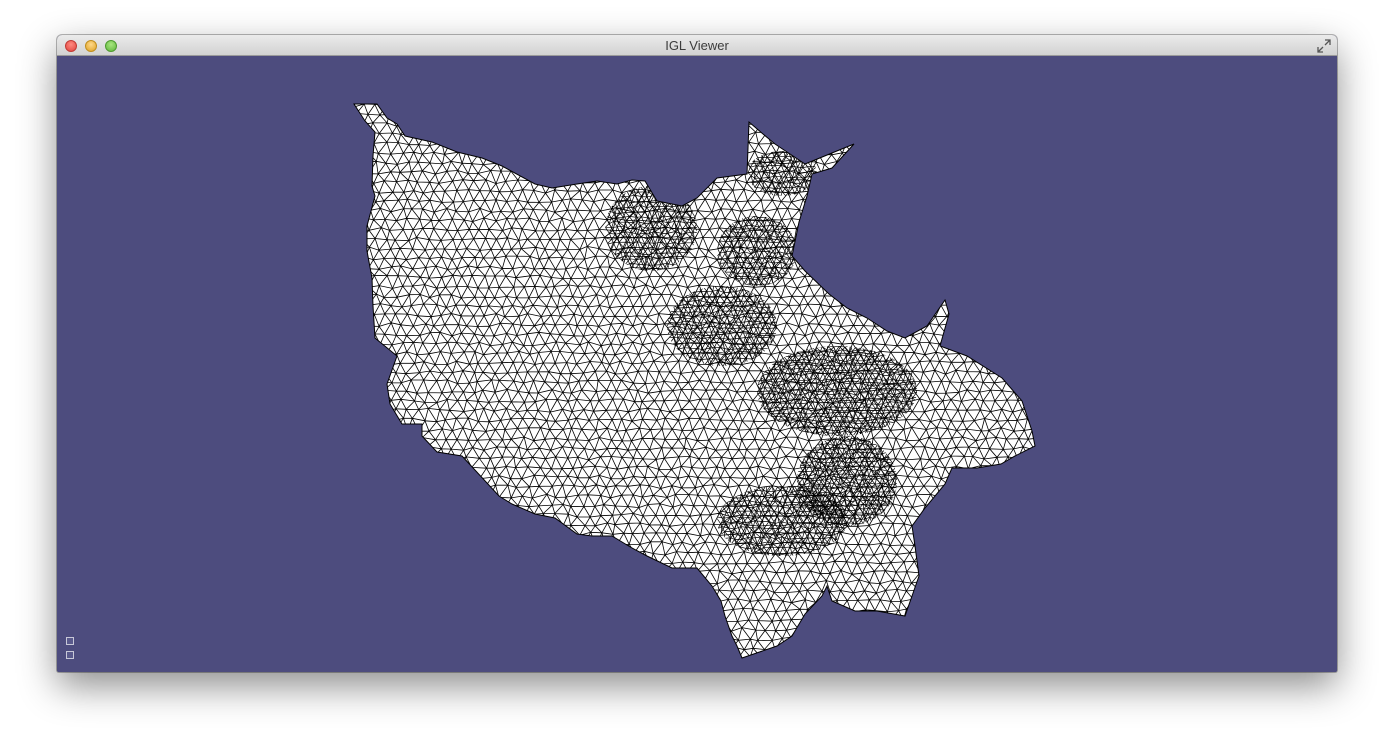  I want to click on title-bar: IGL Viewer, so click(697, 45).